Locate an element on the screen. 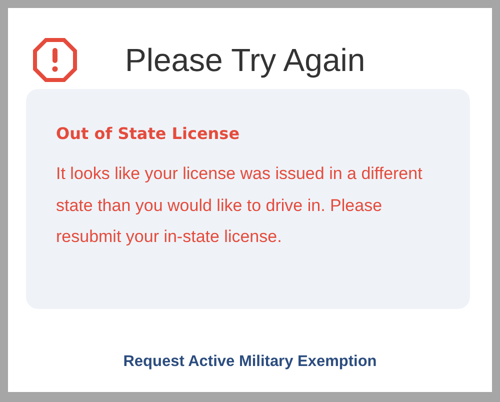 This screenshot has width=500, height=402. exemption-link: Request Active Military Exemption is located at coordinates (250, 361).